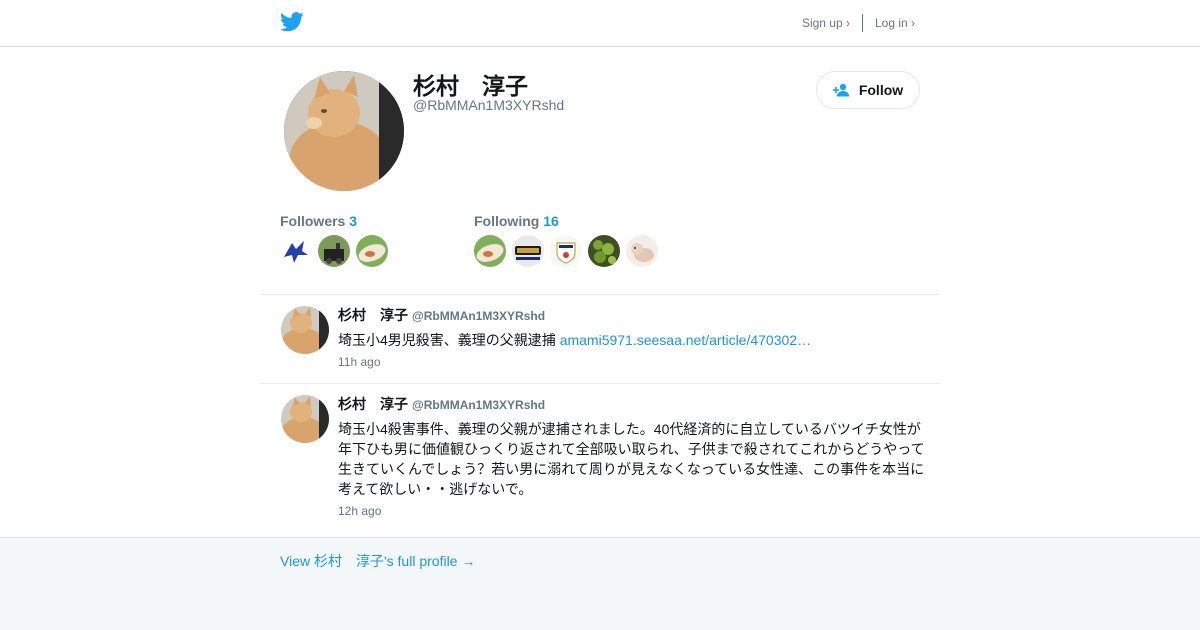  What do you see at coordinates (841, 90) in the screenshot?
I see `add-person-icon` at bounding box center [841, 90].